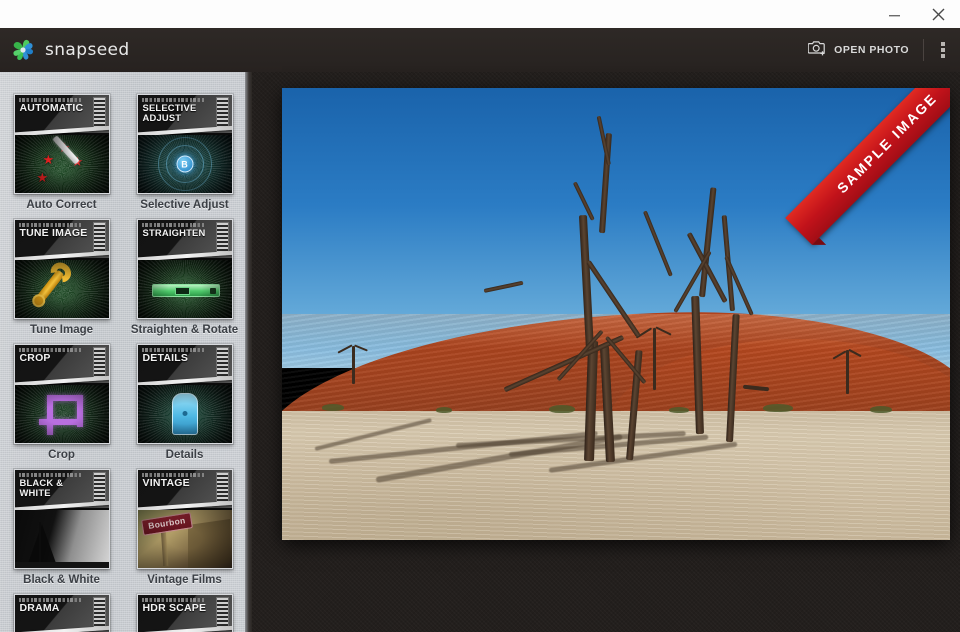 This screenshot has width=960, height=632. What do you see at coordinates (41, 488) in the screenshot?
I see `tile-title: BLACK & WHITE` at bounding box center [41, 488].